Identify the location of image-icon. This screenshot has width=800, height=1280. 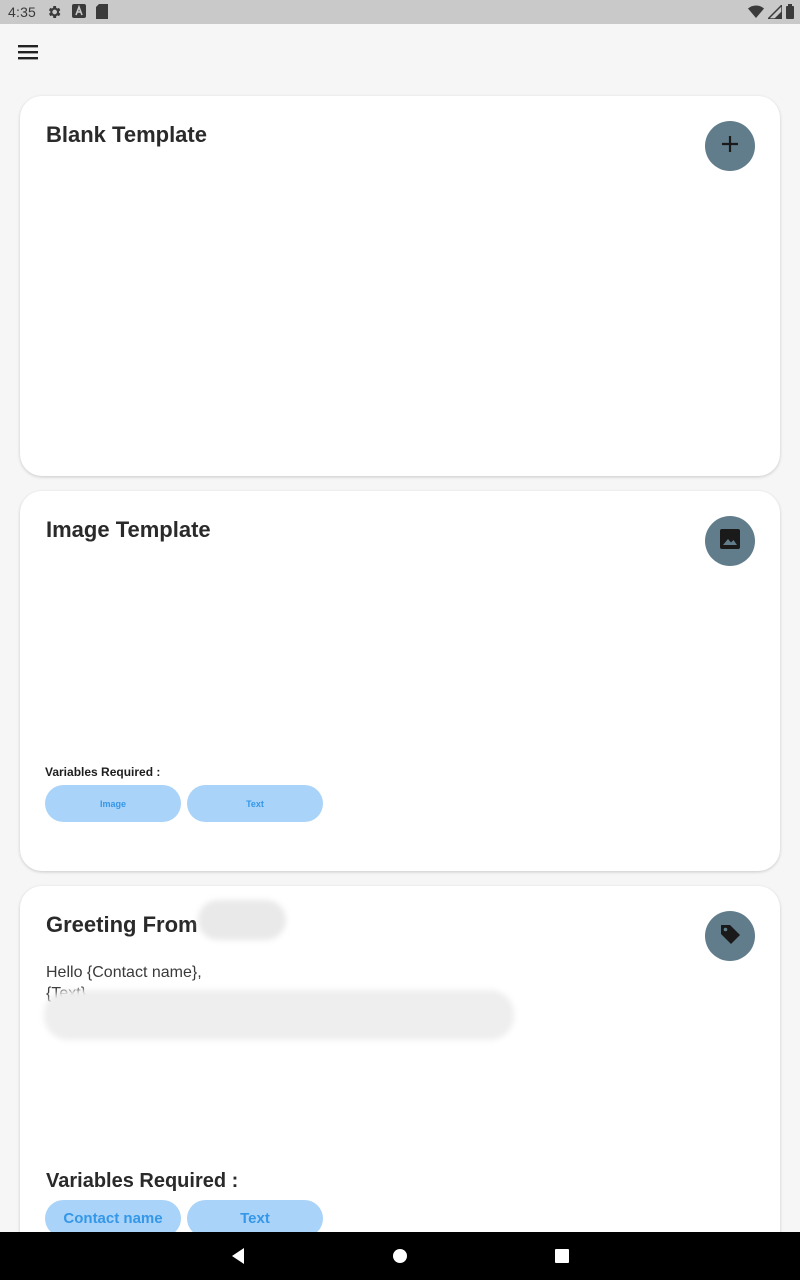
(730, 541).